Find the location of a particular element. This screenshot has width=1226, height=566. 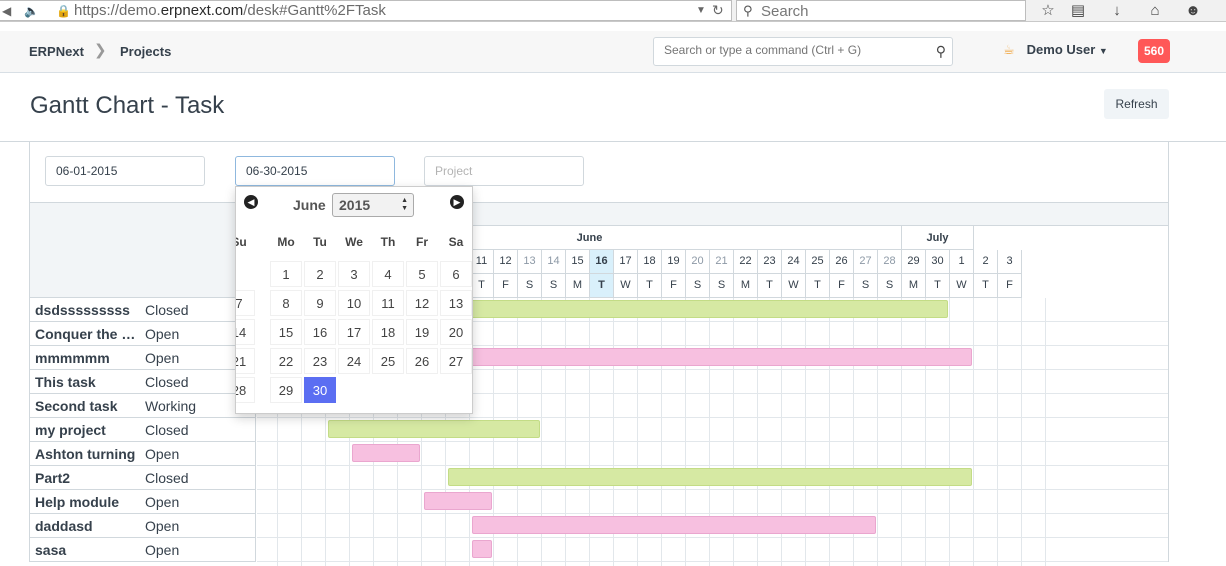

datepicker-day: 11 is located at coordinates (388, 303).